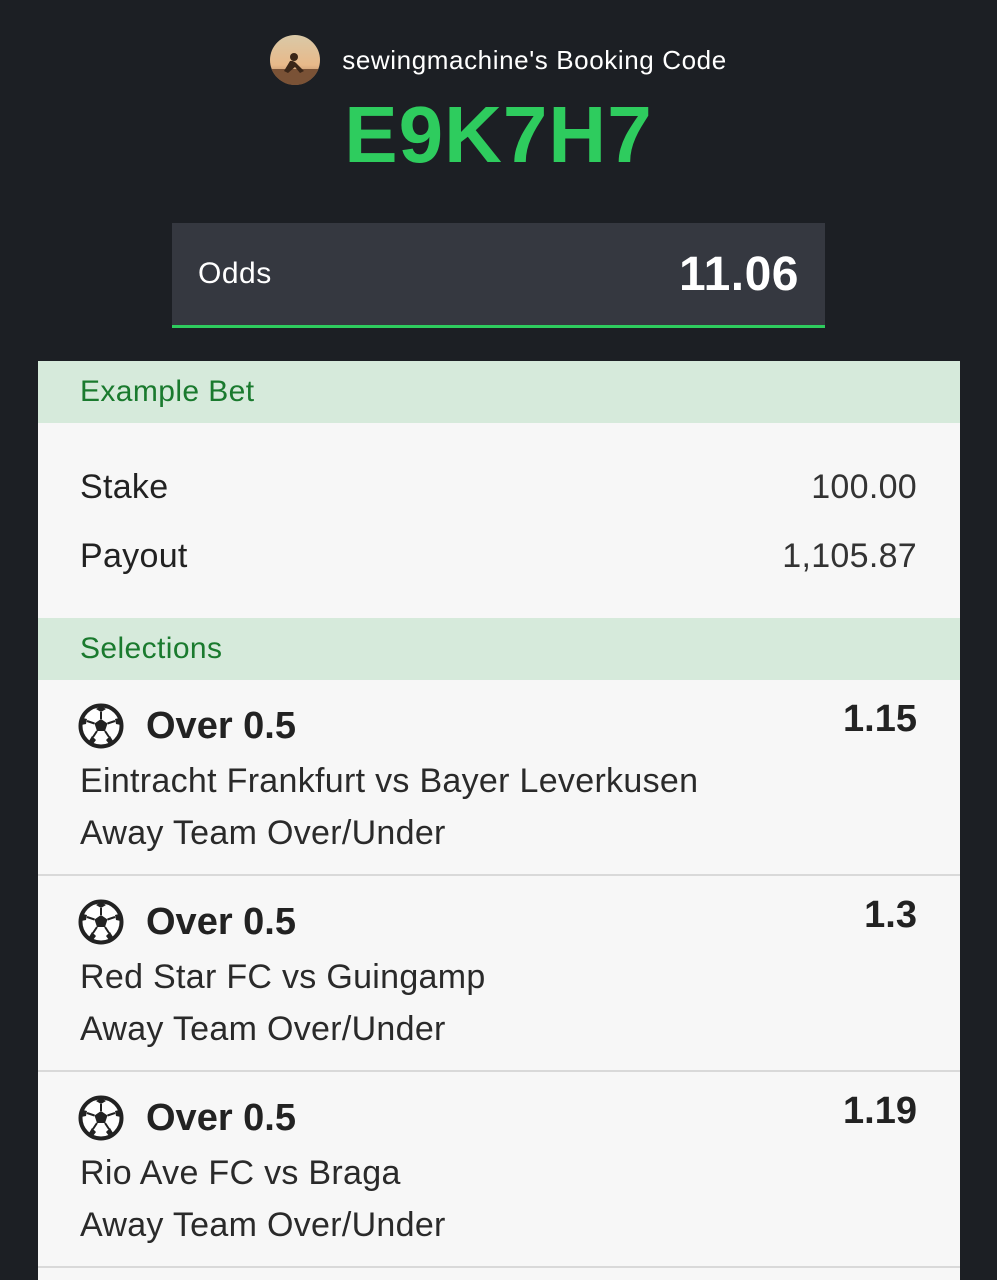 This screenshot has width=997, height=1280. Describe the element at coordinates (534, 59) in the screenshot. I see `booking-title: sewingmachine's Booking Code` at that location.